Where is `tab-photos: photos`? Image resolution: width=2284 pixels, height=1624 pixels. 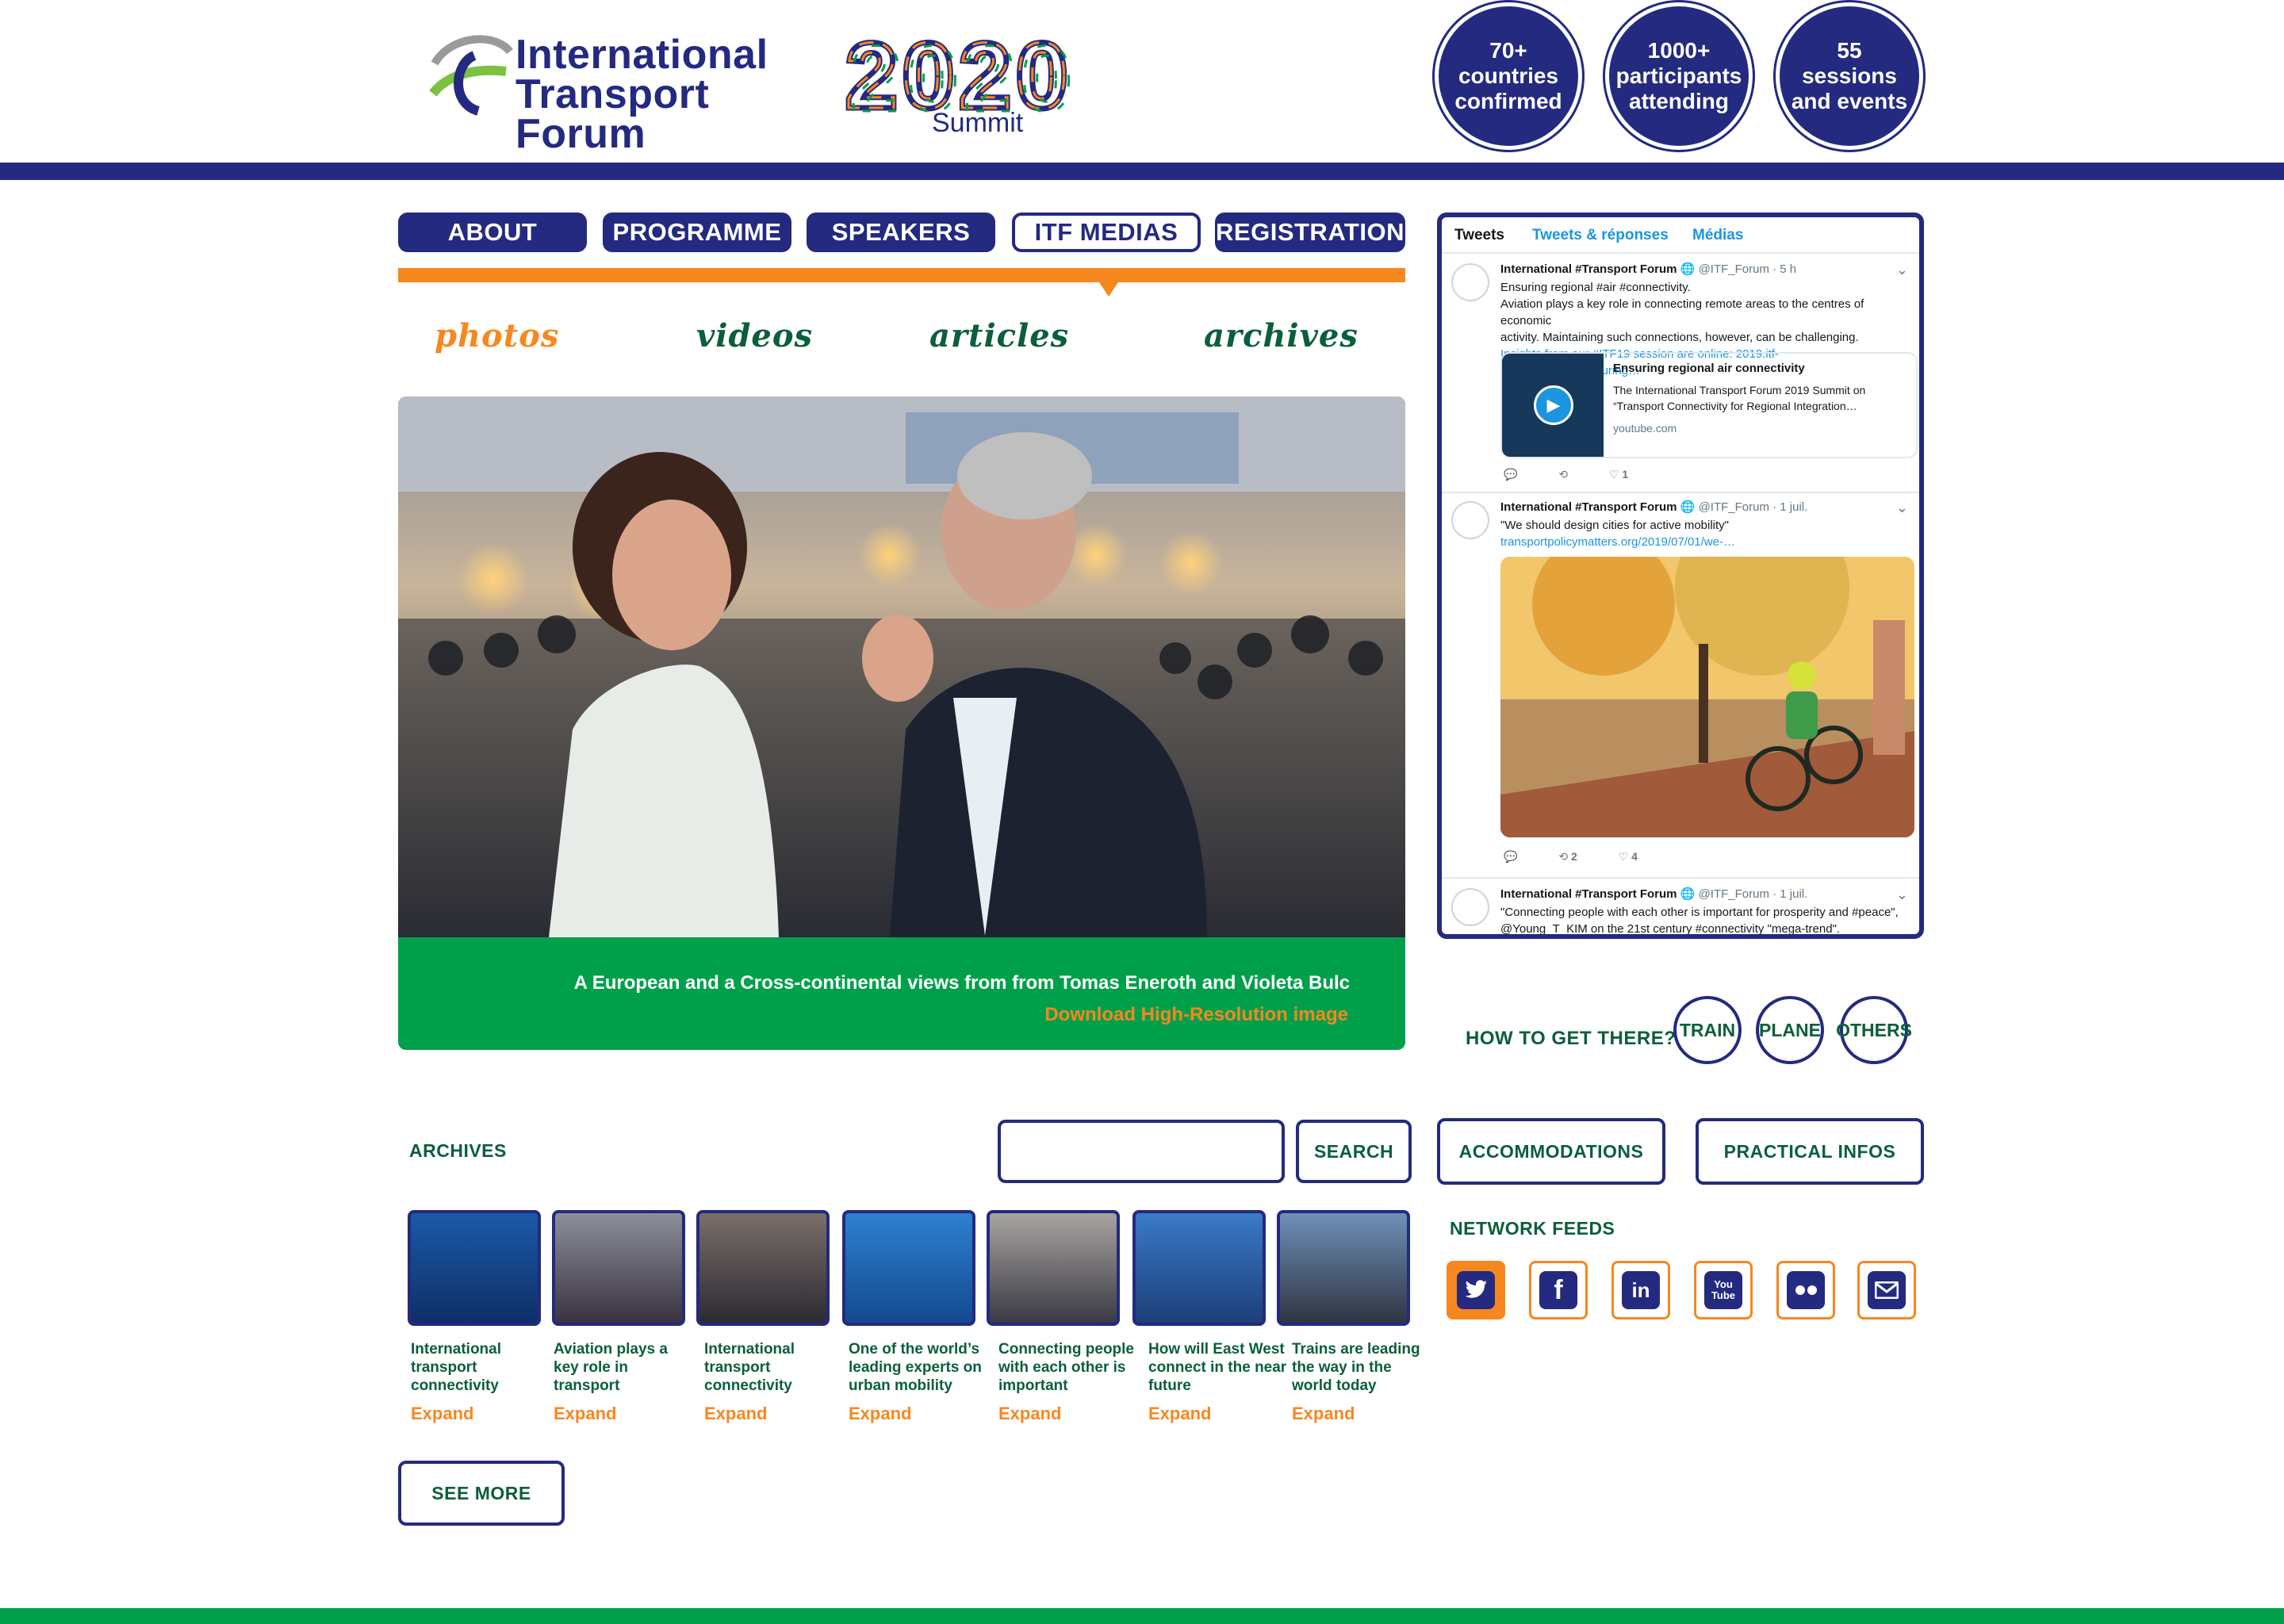 tab-photos: photos is located at coordinates (497, 335).